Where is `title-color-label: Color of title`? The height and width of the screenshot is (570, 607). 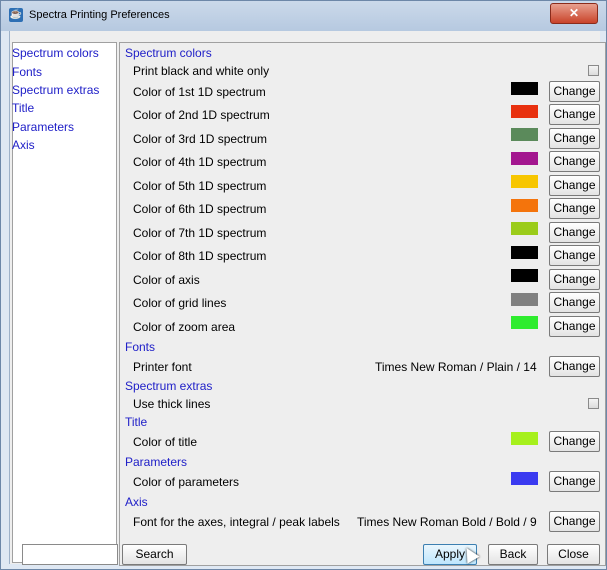
title-color-label: Color of title is located at coordinates (165, 442).